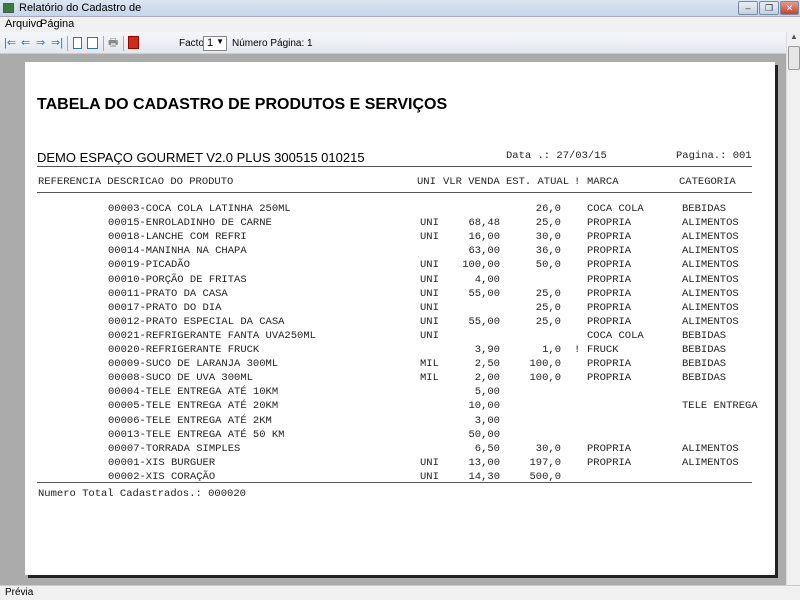 Image resolution: width=800 pixels, height=600 pixels. What do you see at coordinates (603, 350) in the screenshot?
I see `cell-marca: FRUCK` at bounding box center [603, 350].